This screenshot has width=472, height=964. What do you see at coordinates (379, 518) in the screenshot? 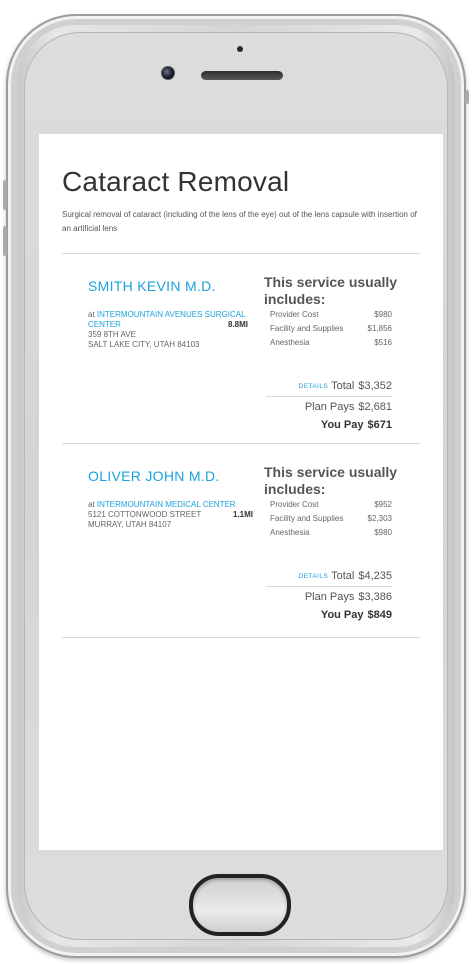
I see `cost-amount: $2,303` at bounding box center [379, 518].